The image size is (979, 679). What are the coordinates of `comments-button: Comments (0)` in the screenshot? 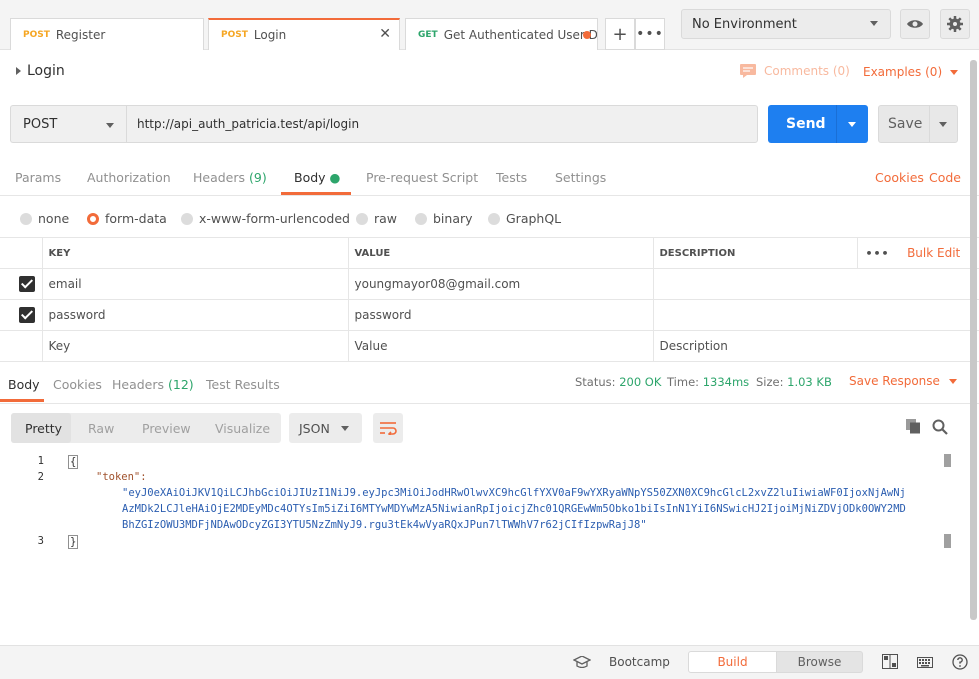 It's located at (795, 71).